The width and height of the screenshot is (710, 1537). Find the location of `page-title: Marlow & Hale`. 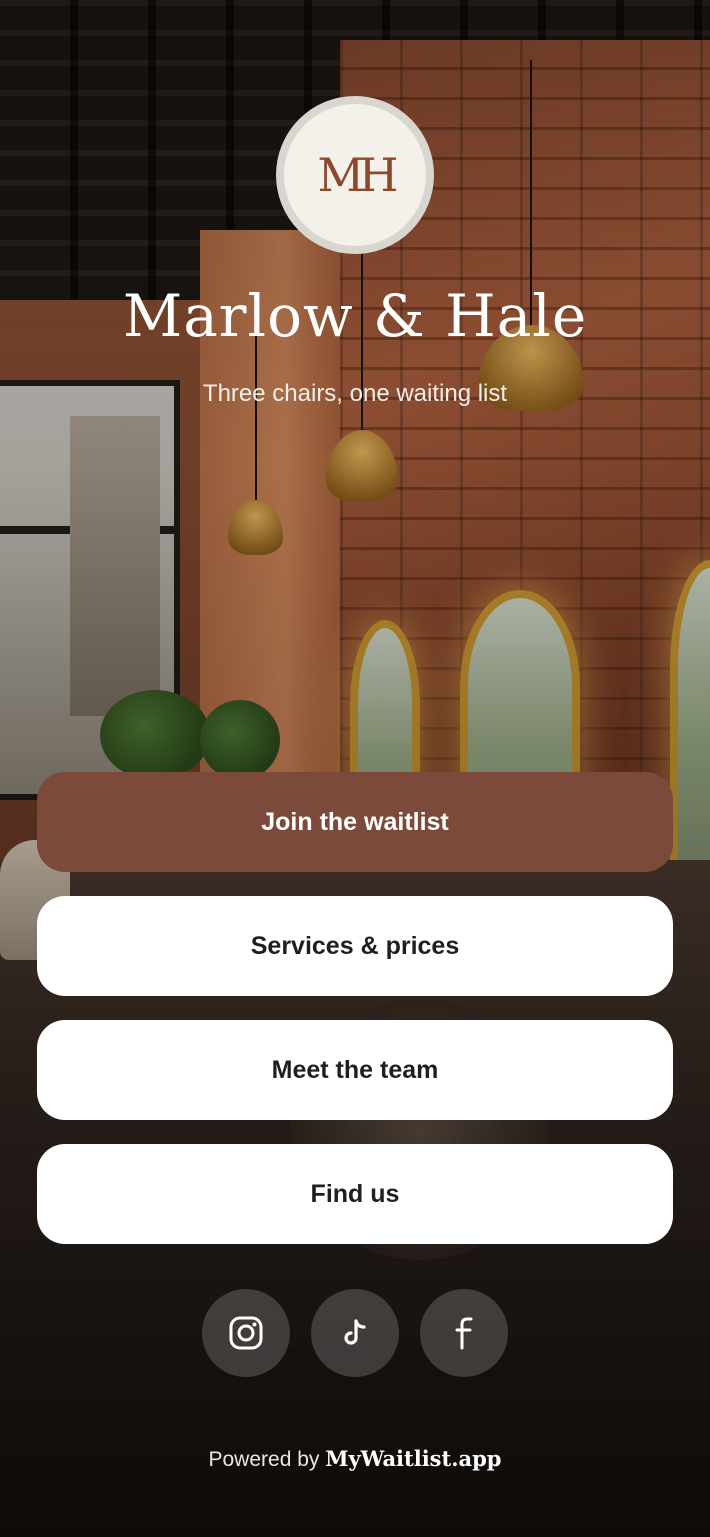

page-title: Marlow & Hale is located at coordinates (355, 316).